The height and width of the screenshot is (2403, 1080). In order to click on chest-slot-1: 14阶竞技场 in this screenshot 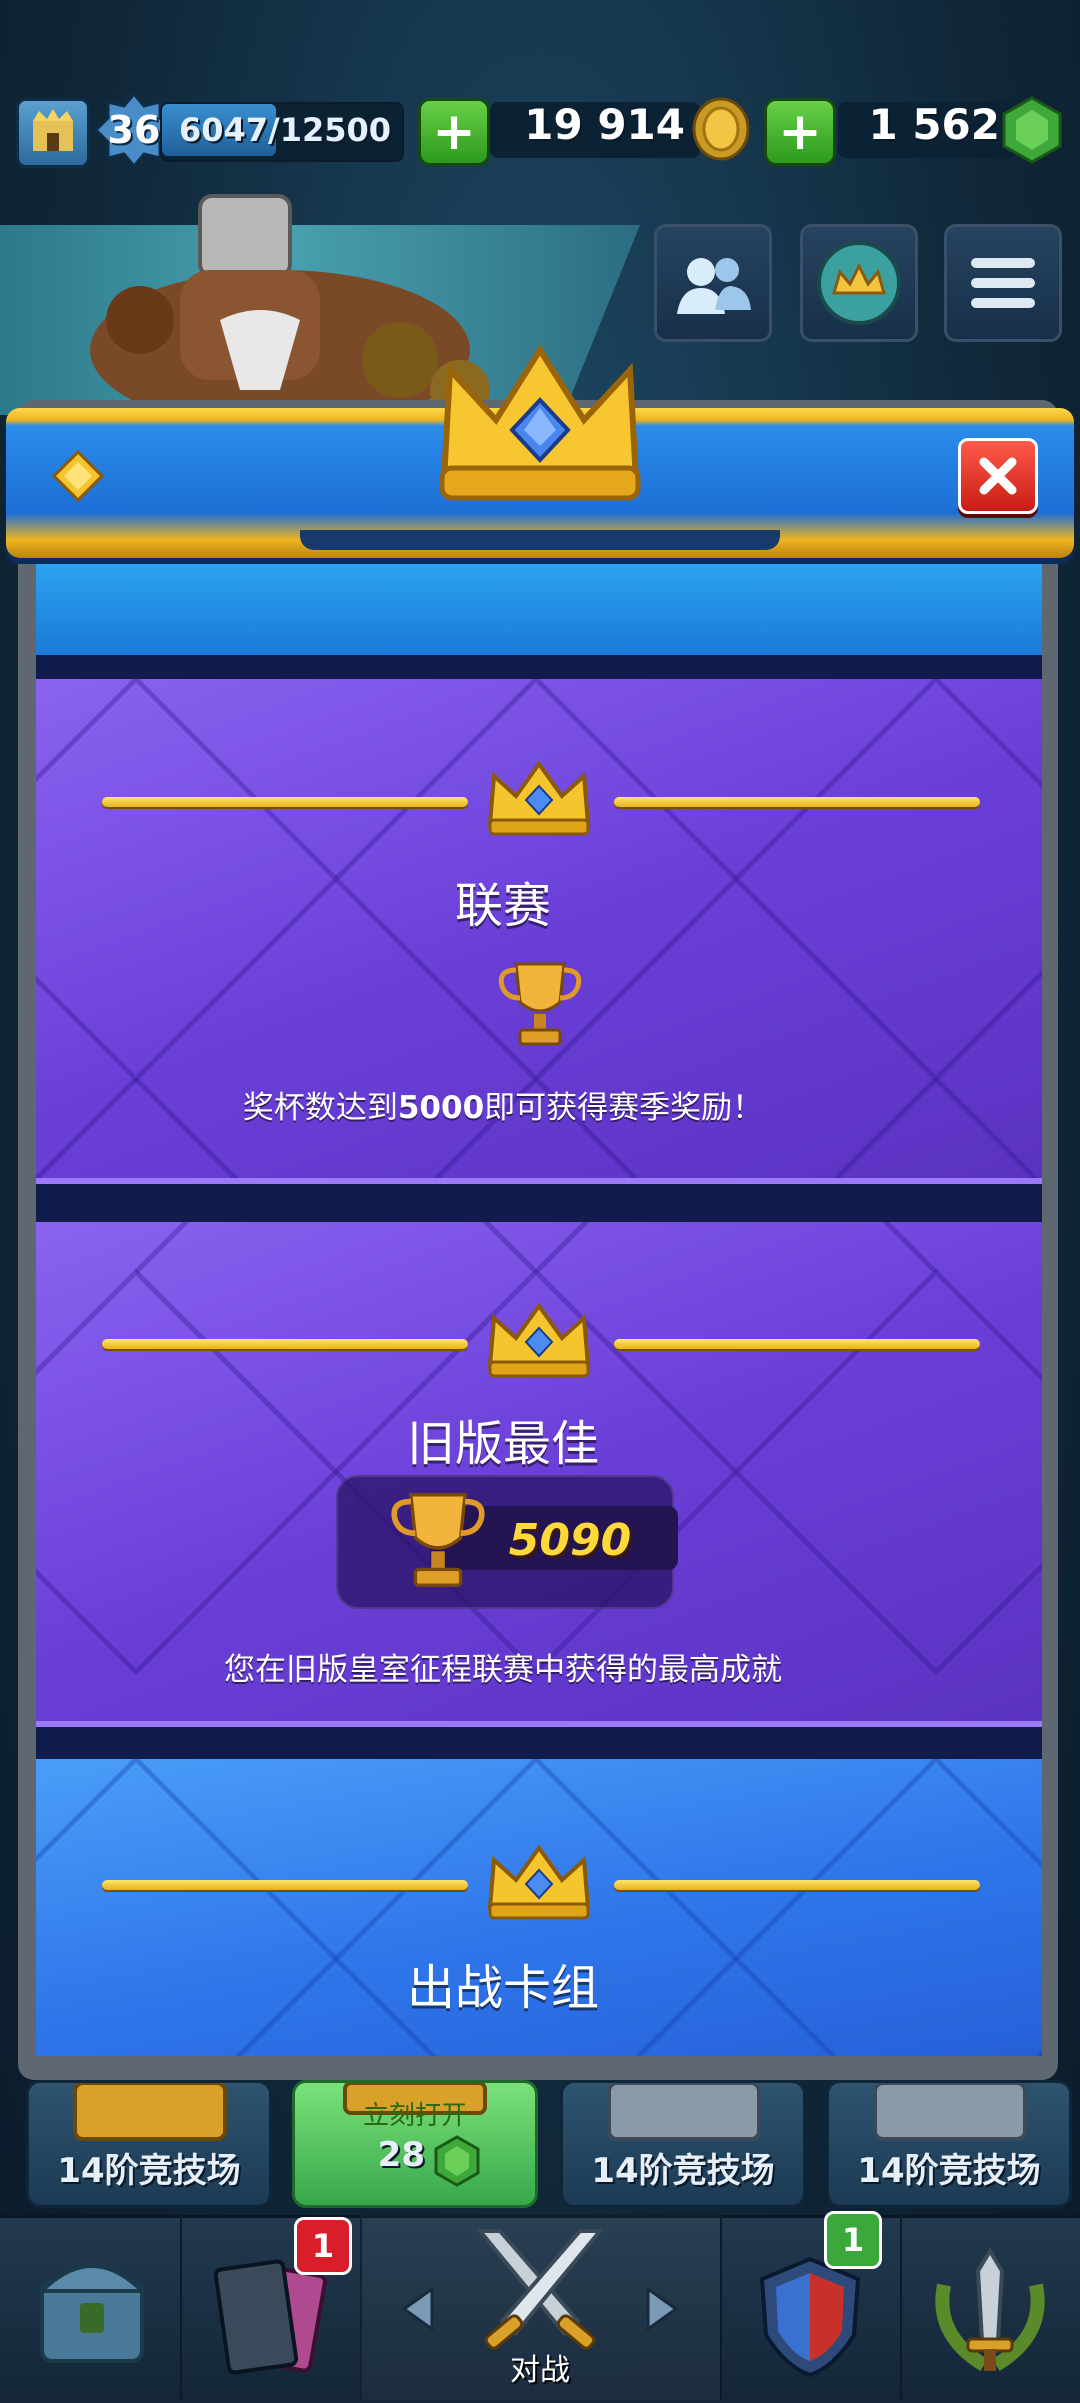, I will do `click(149, 2144)`.